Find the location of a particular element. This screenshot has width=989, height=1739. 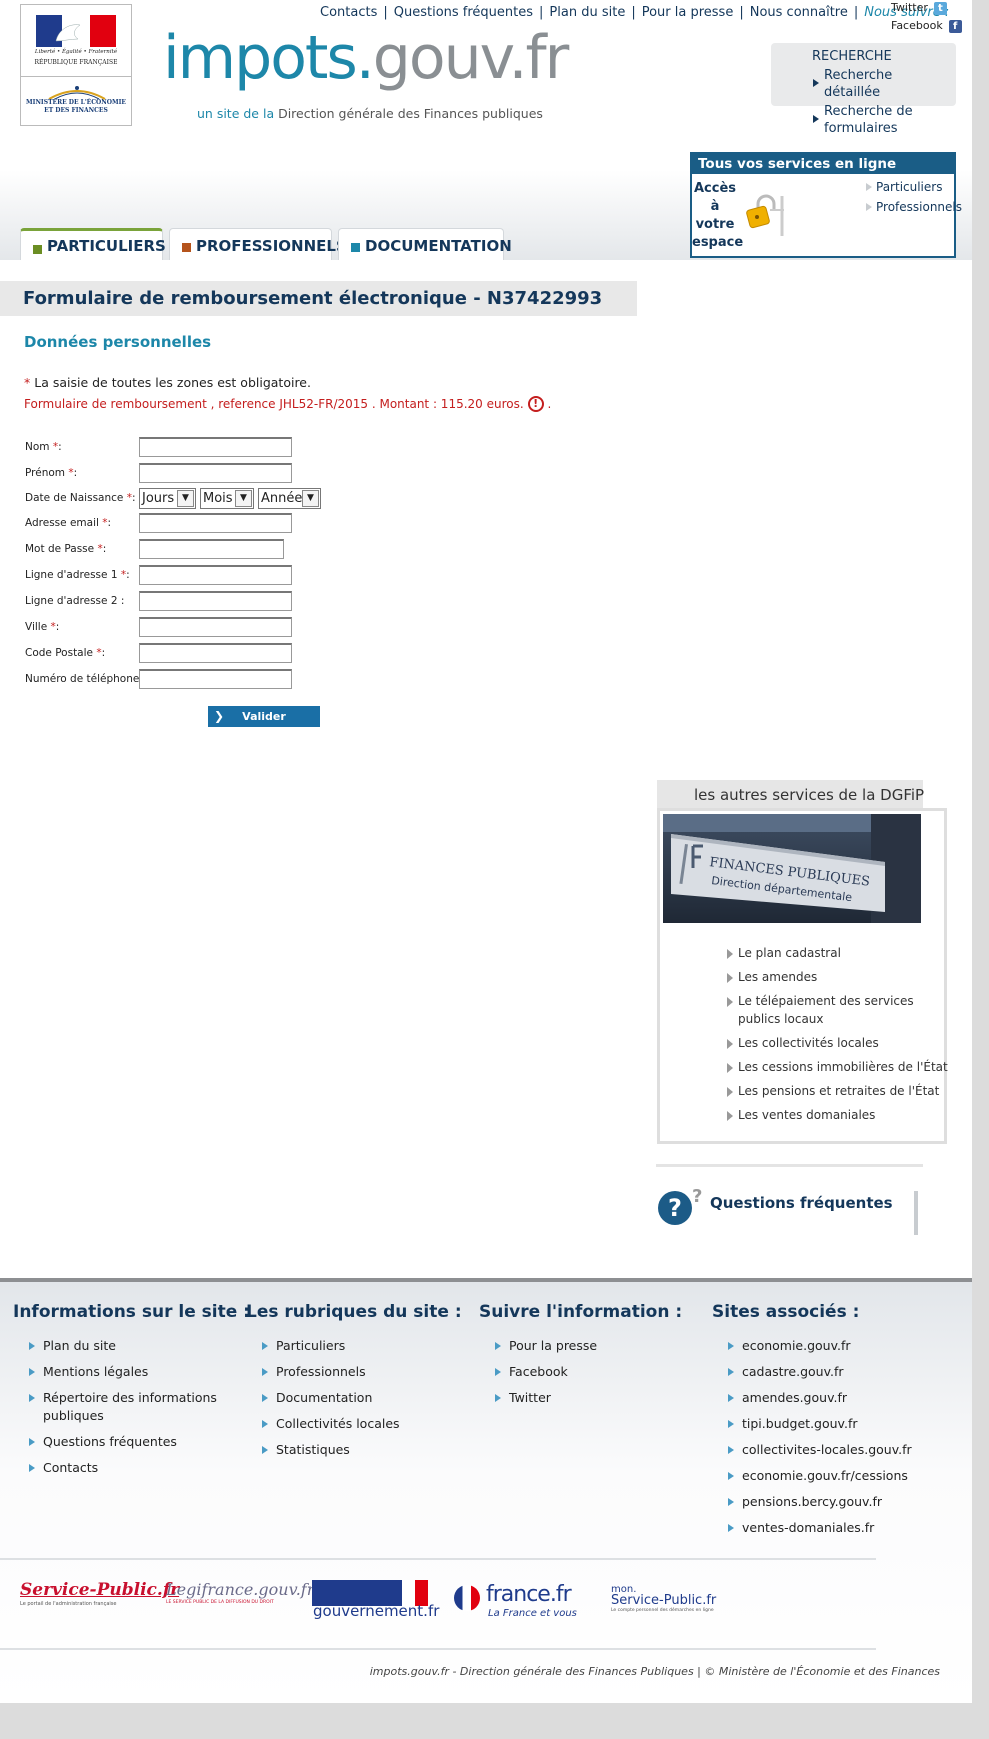

validate-button: ❯ Valider is located at coordinates (264, 716).